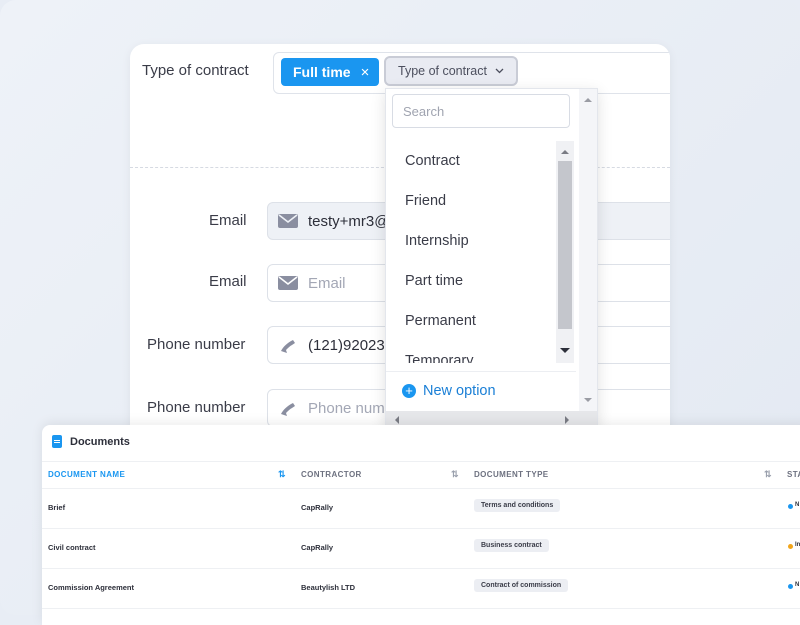 The width and height of the screenshot is (800, 625). Describe the element at coordinates (471, 161) in the screenshot. I see `option-contract: Contract` at that location.